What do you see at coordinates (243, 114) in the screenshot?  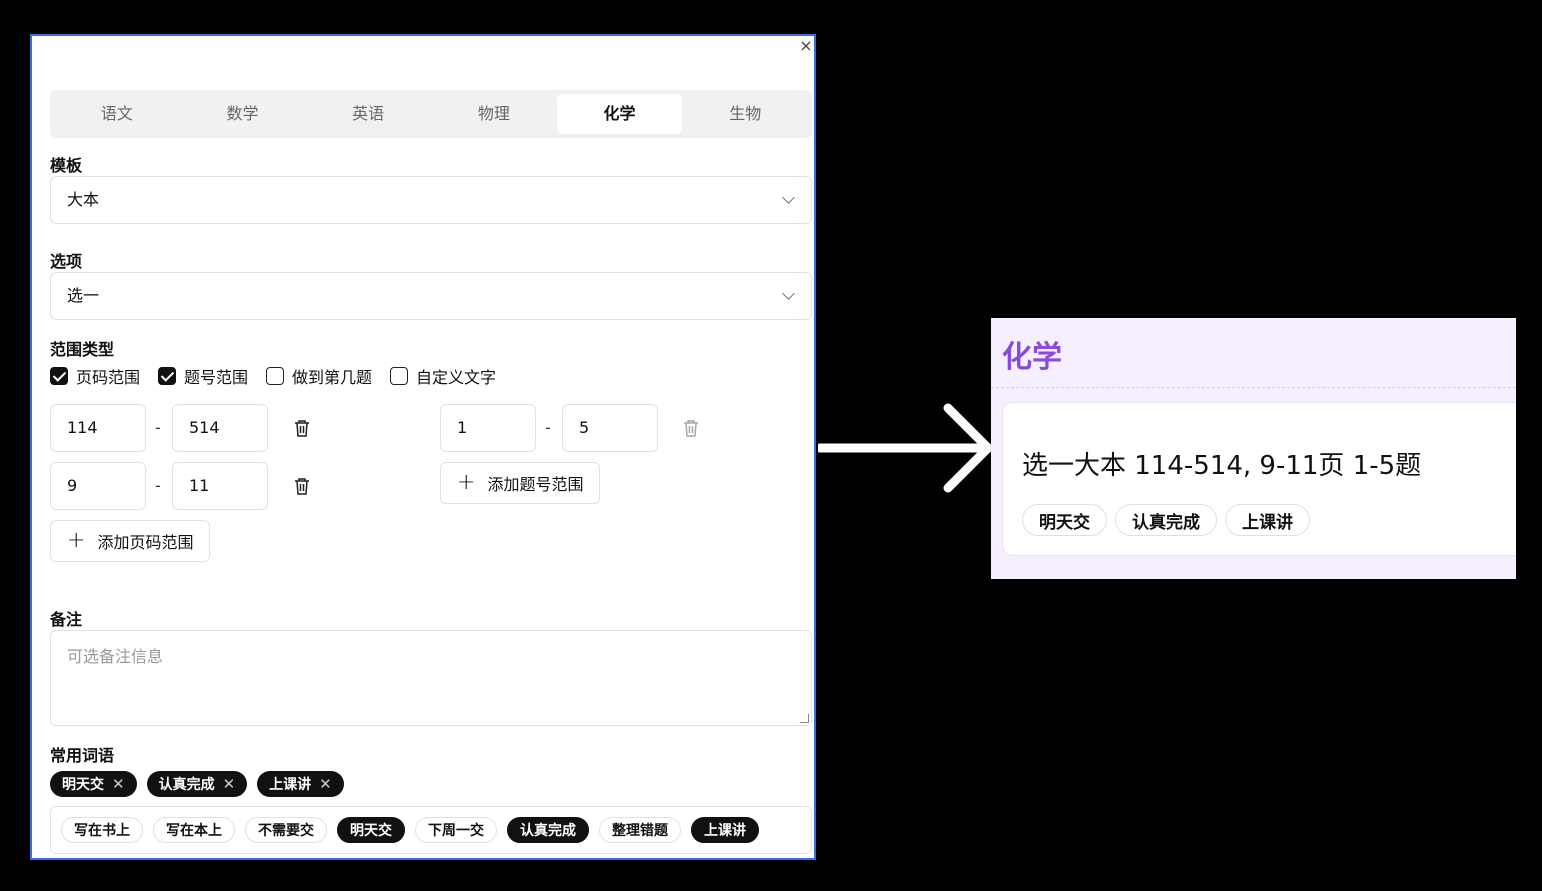 I see `tab-math: 数学` at bounding box center [243, 114].